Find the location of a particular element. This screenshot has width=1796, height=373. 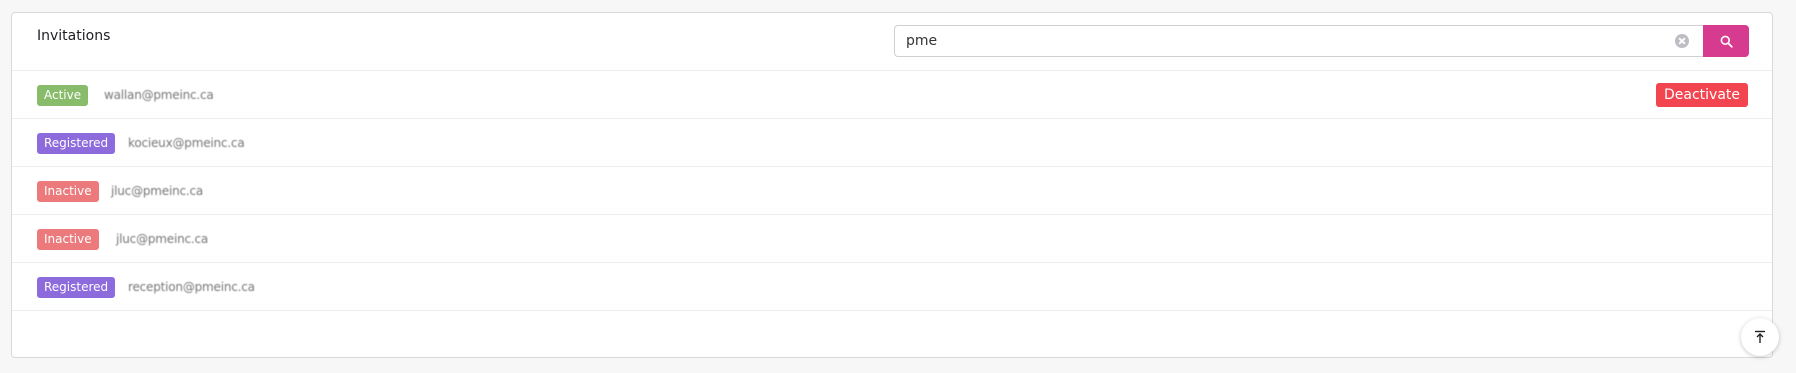

list-item: Active wallan@pmeinc.ca Deactivate is located at coordinates (892, 95).